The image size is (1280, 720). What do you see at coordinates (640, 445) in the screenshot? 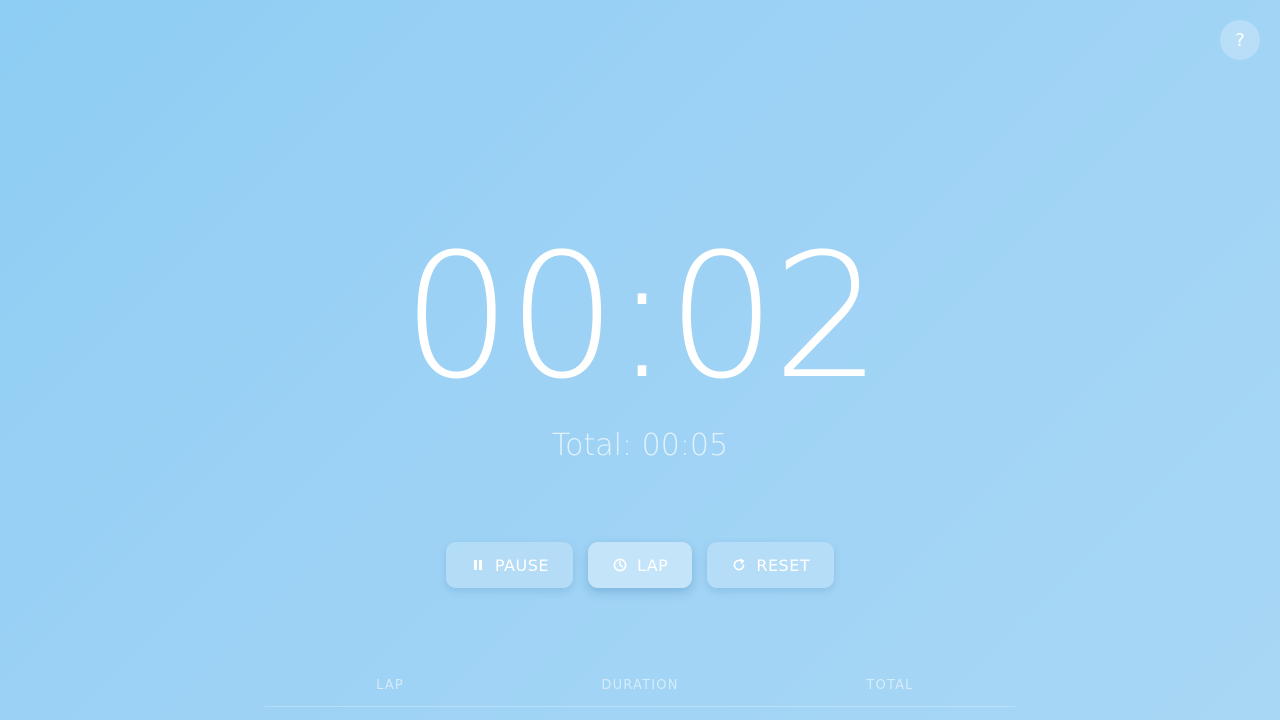
I see `total-time: Total: 00:05` at bounding box center [640, 445].